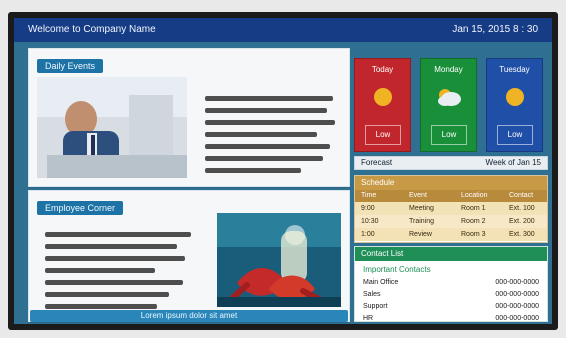 The image size is (566, 338). I want to click on employee-corner-banner: Lorem ipsum dolor sit amet, so click(189, 316).